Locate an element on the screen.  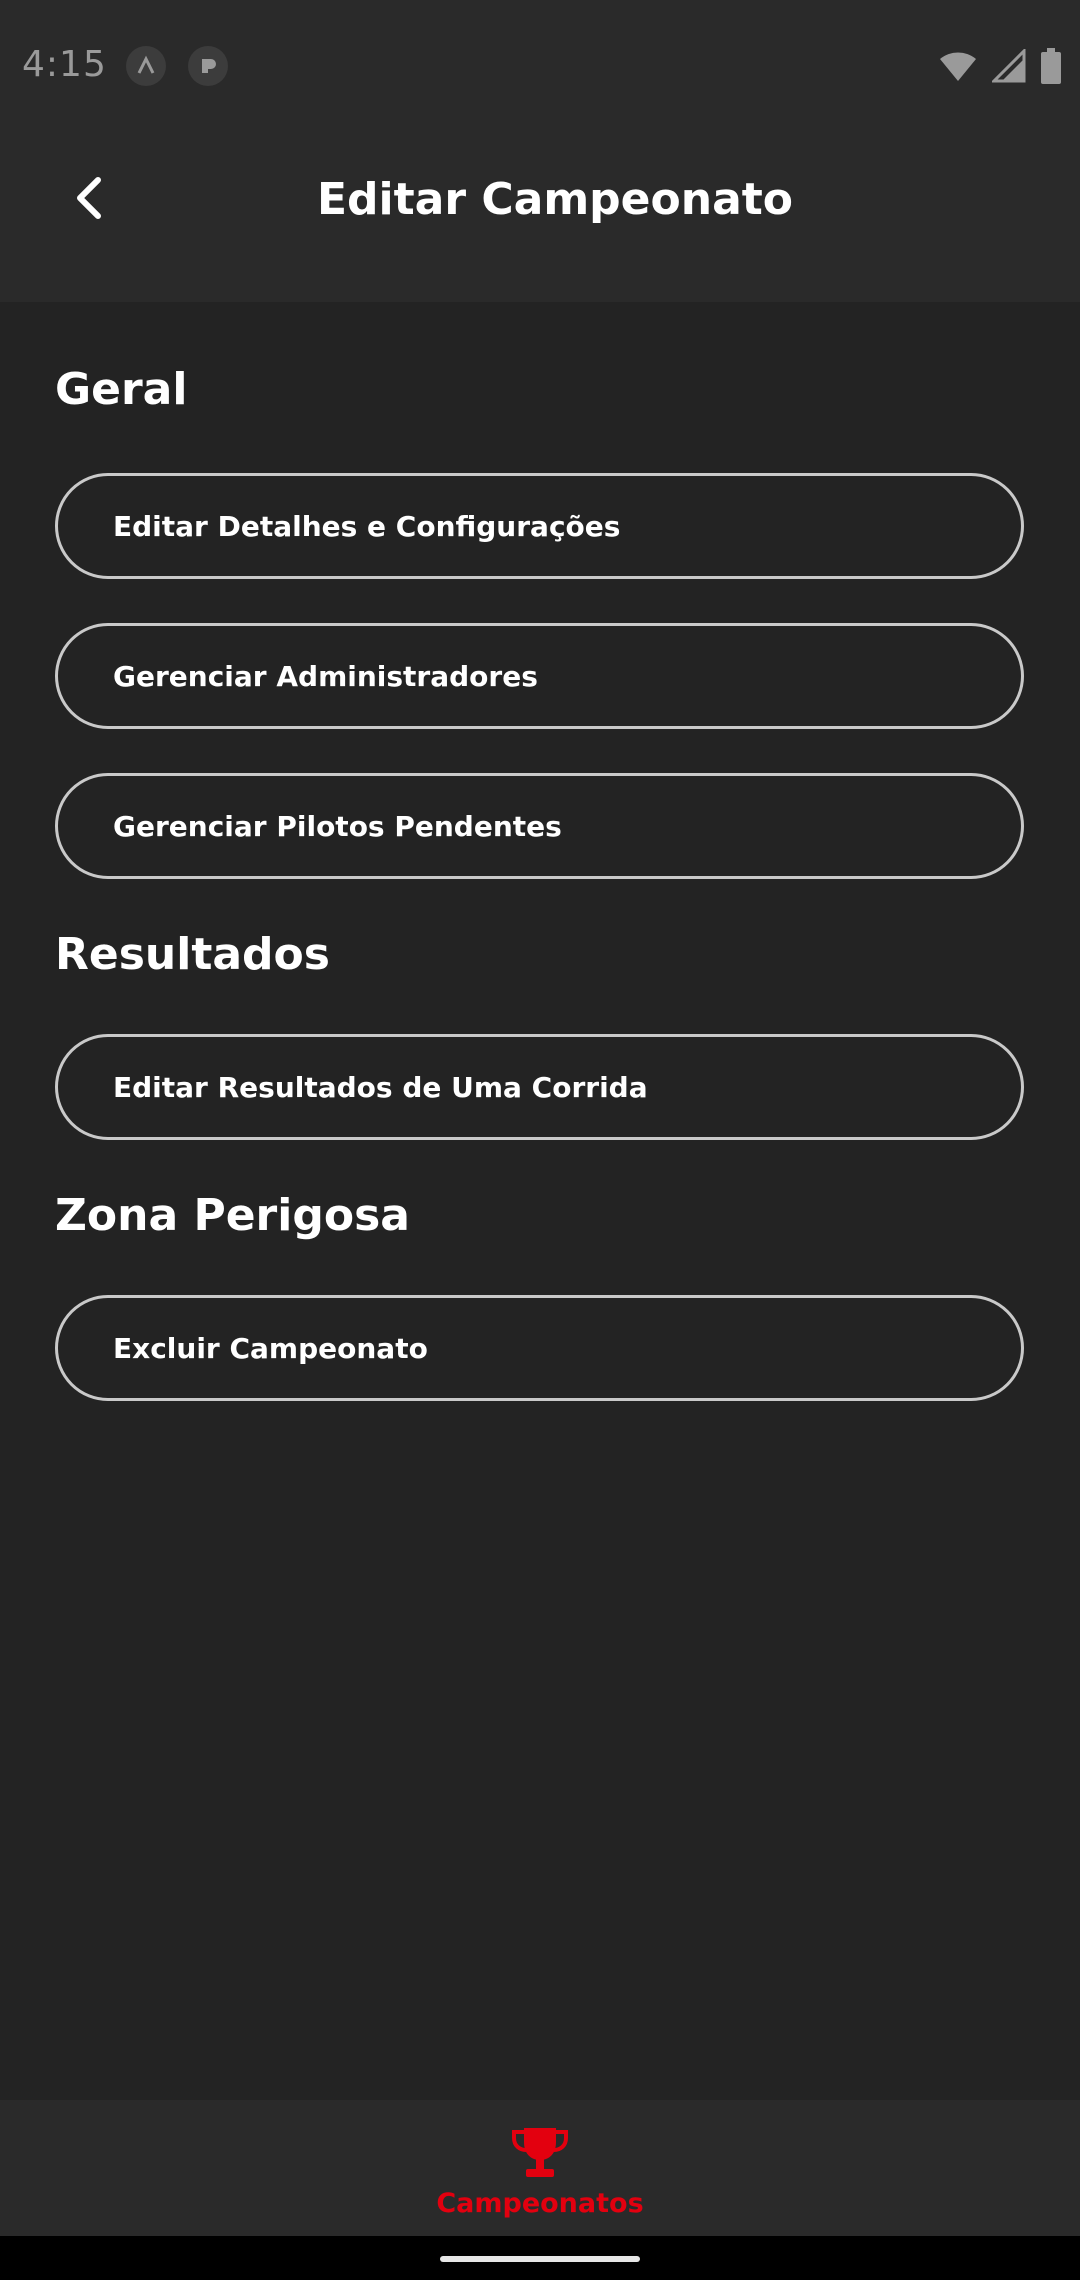
section-title-zona-perigosa: Zona Perigosa is located at coordinates (232, 1215).